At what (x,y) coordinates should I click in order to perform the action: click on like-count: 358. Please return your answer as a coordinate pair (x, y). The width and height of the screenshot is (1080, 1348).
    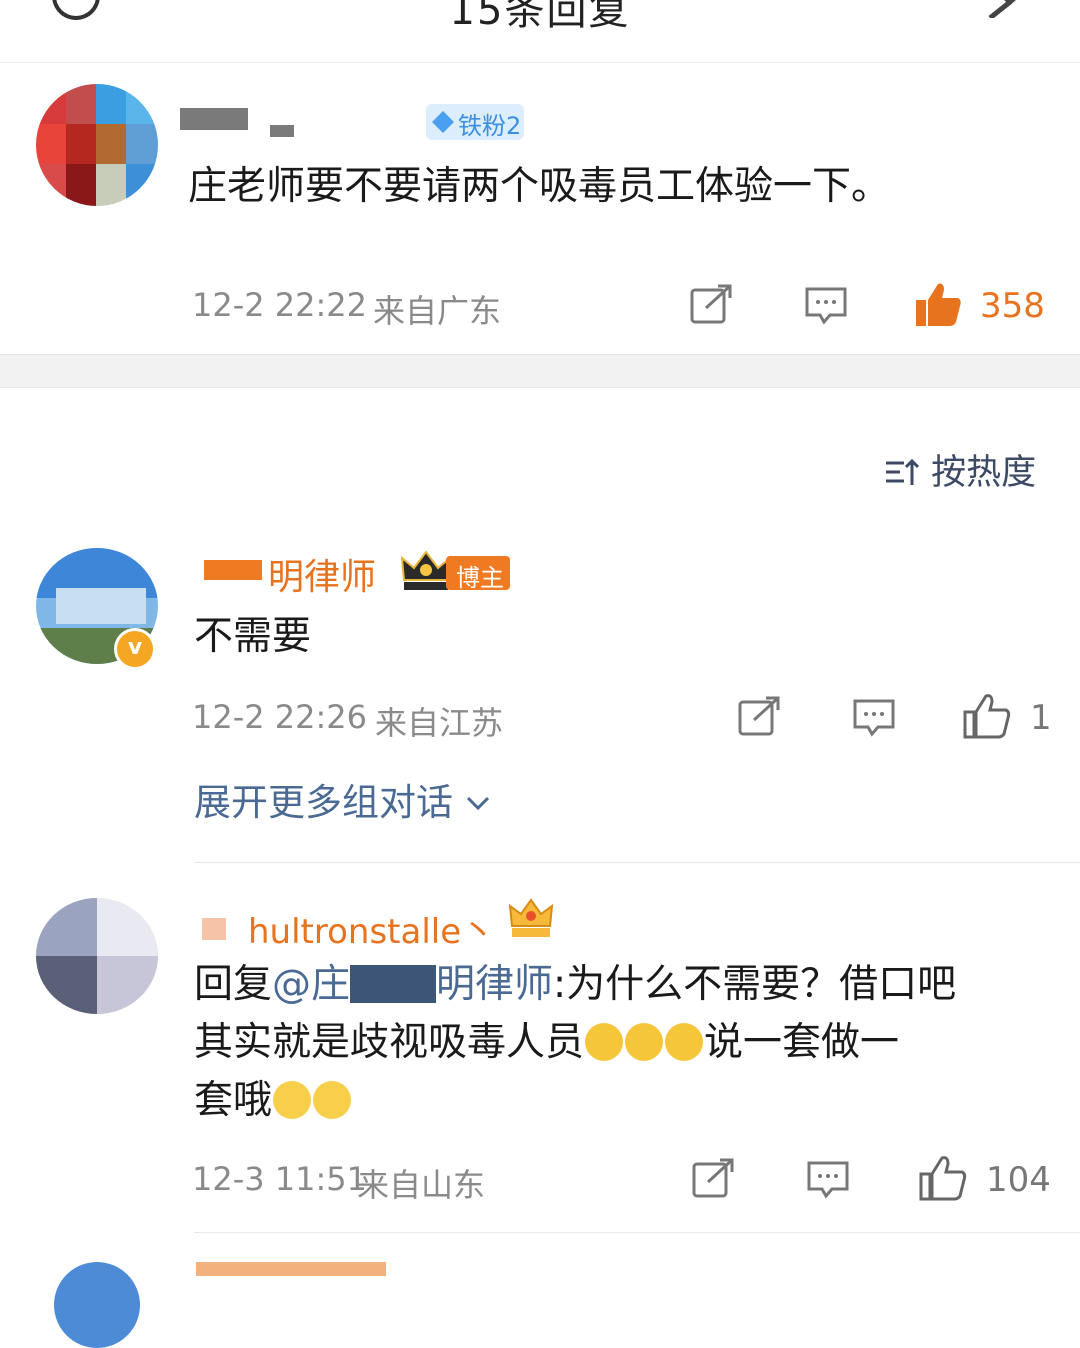
    Looking at the image, I should click on (1012, 306).